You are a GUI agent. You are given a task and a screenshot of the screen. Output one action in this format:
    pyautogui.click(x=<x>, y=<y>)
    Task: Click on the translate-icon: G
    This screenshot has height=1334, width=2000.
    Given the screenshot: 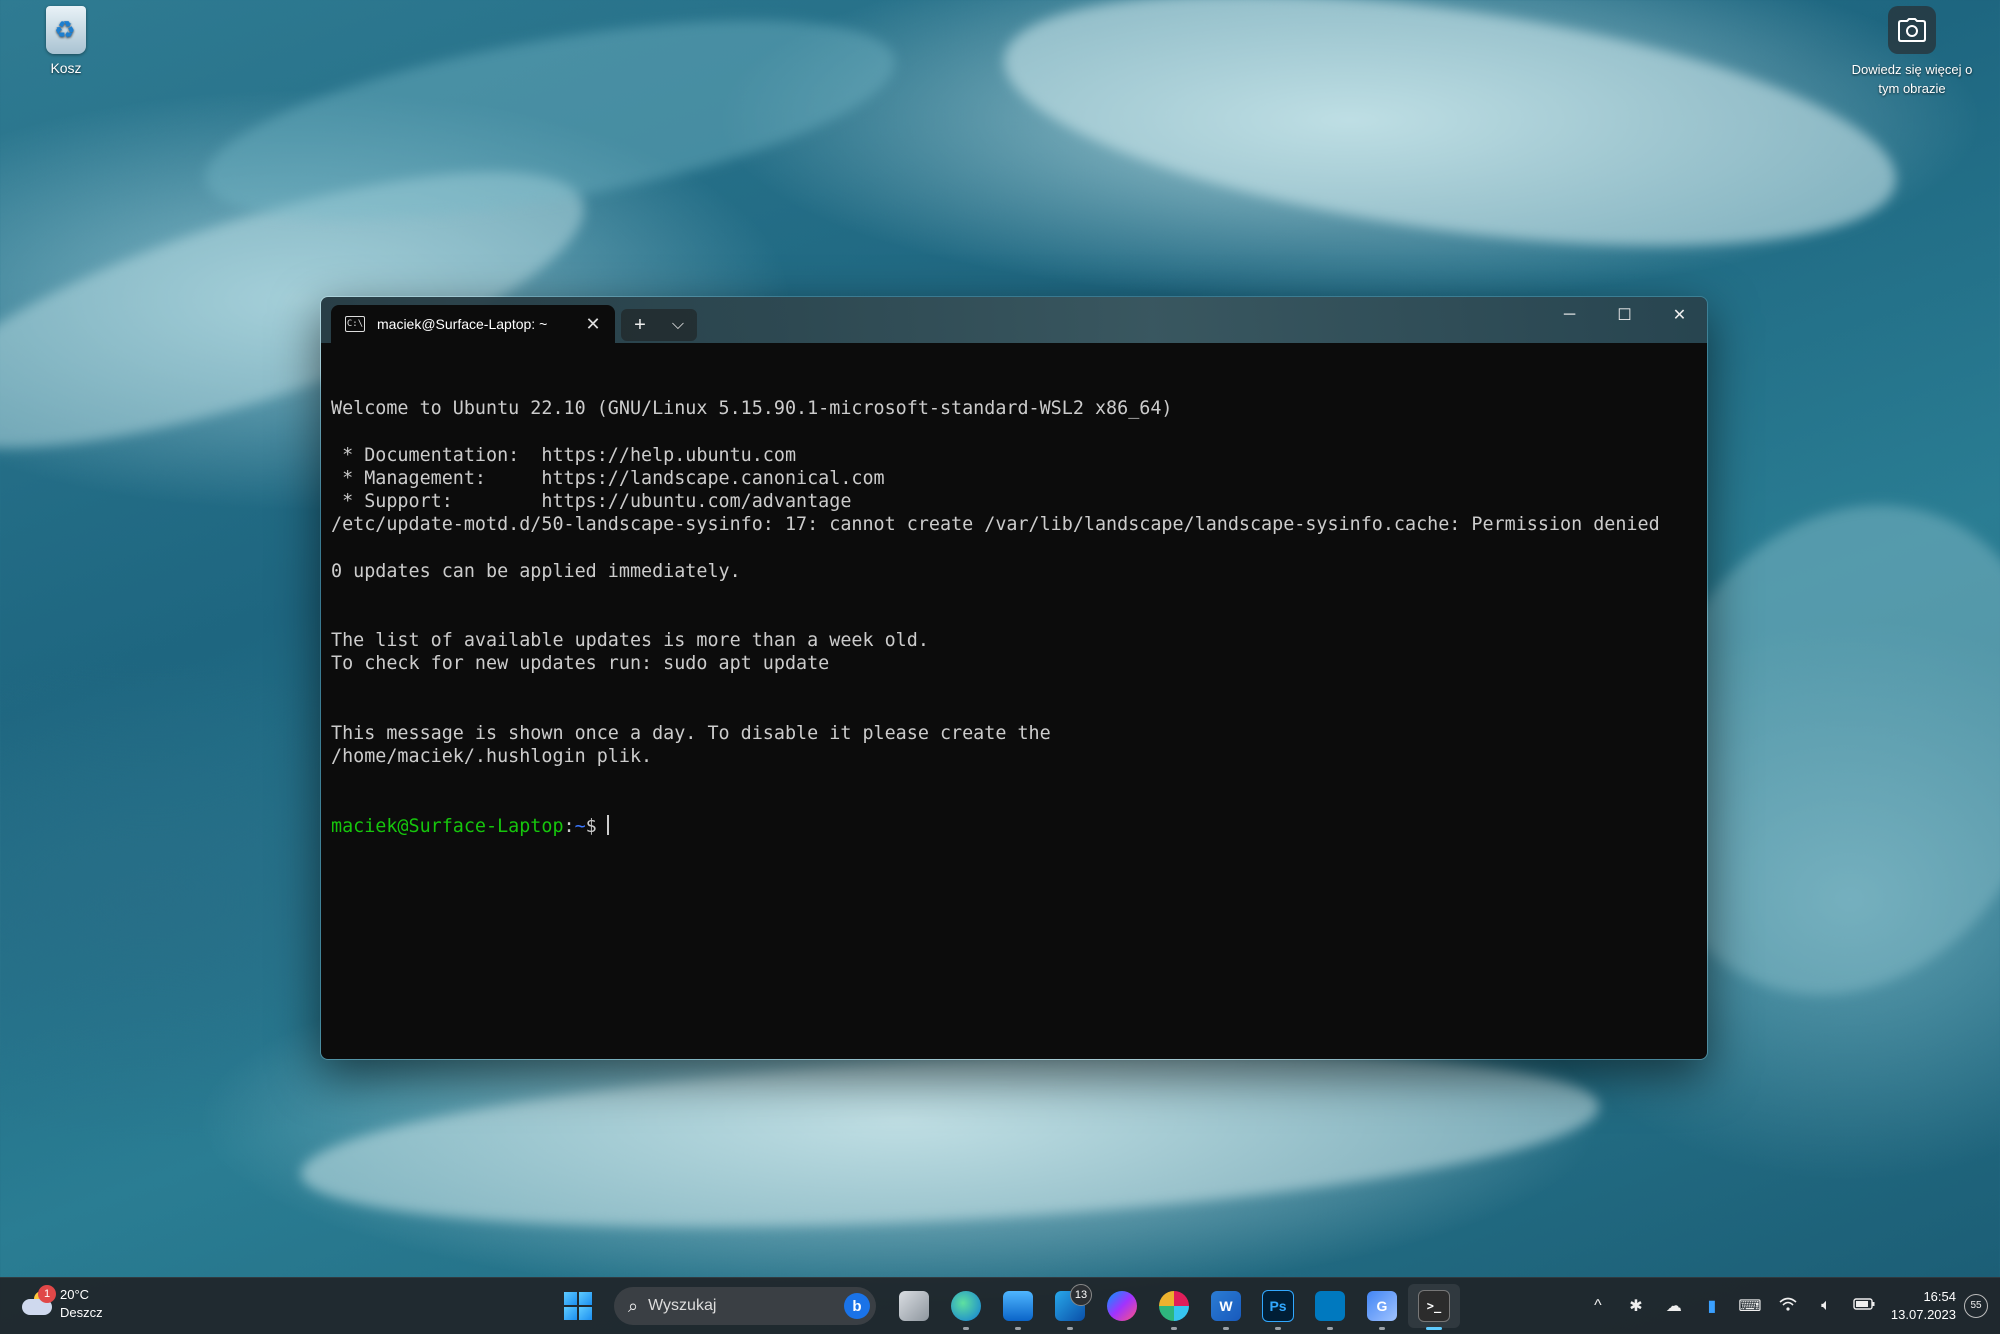 What is the action you would take?
    pyautogui.click(x=1382, y=1306)
    